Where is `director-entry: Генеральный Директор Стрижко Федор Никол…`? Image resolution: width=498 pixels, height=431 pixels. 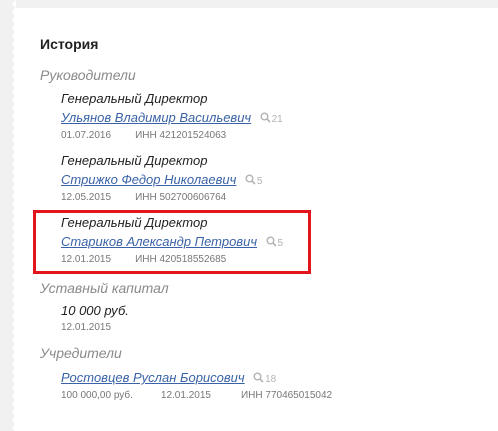
director-entry: Генеральный Директор Стрижко Федор Никол… is located at coordinates (231, 179).